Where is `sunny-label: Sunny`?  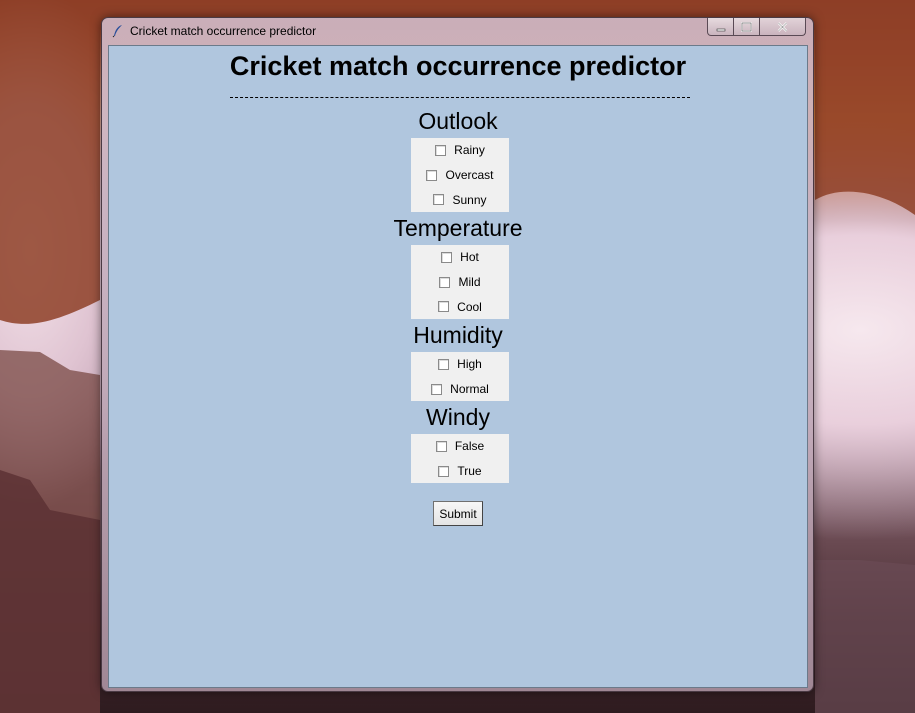 sunny-label: Sunny is located at coordinates (469, 199).